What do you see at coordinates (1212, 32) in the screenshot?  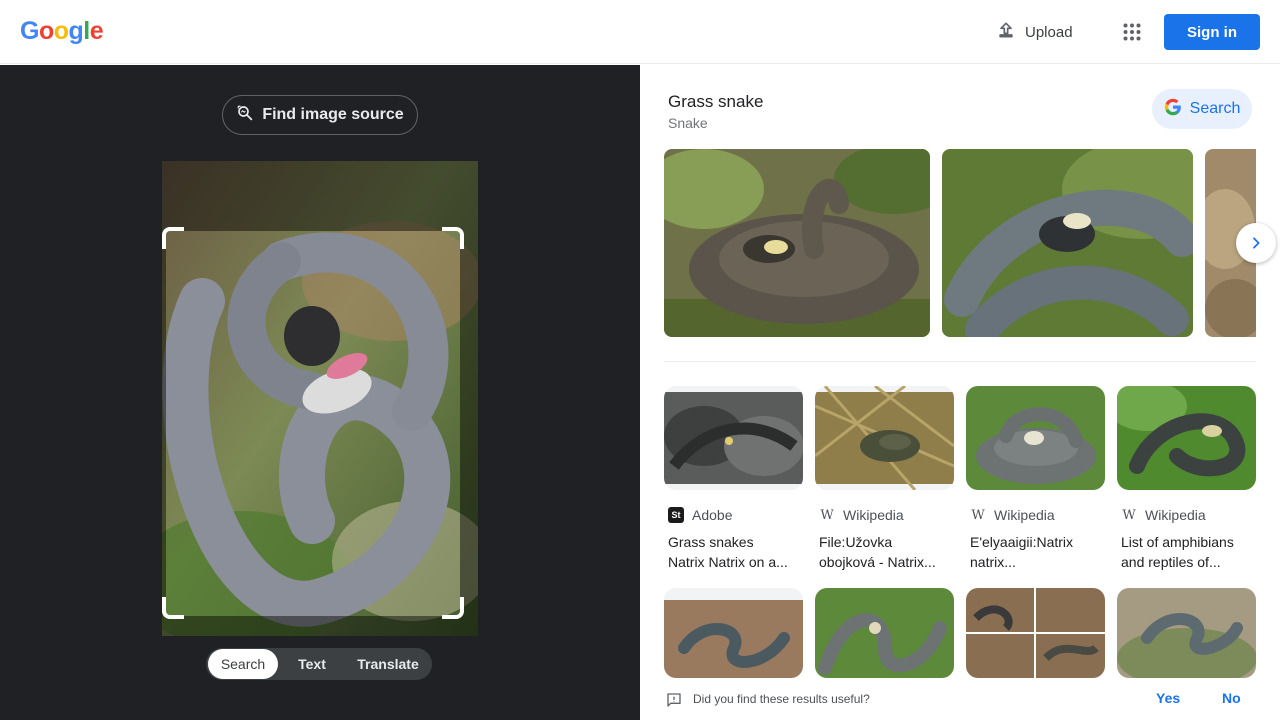 I see `sign-in-button: Sign in` at bounding box center [1212, 32].